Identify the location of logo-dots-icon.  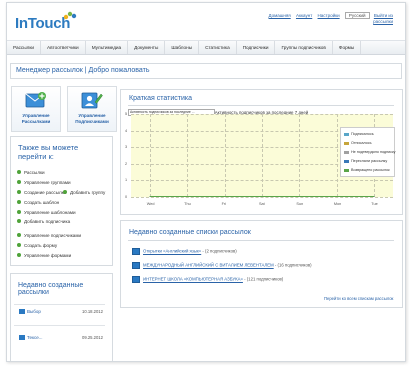
(70, 15).